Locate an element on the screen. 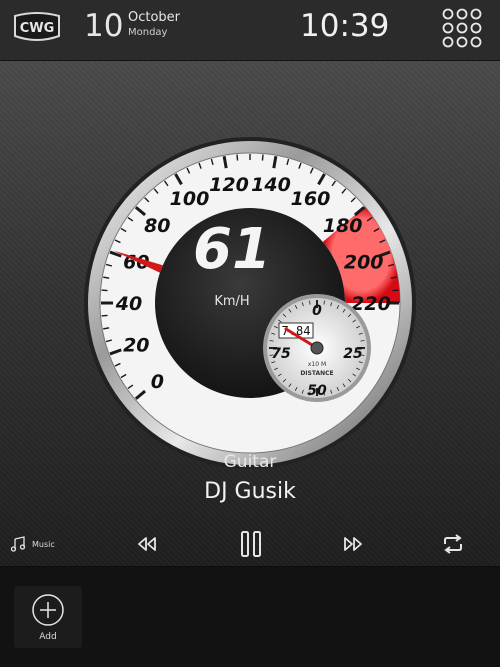 Image resolution: width=500 pixels, height=667 pixels. gauge-label-100: 100 is located at coordinates (190, 199).